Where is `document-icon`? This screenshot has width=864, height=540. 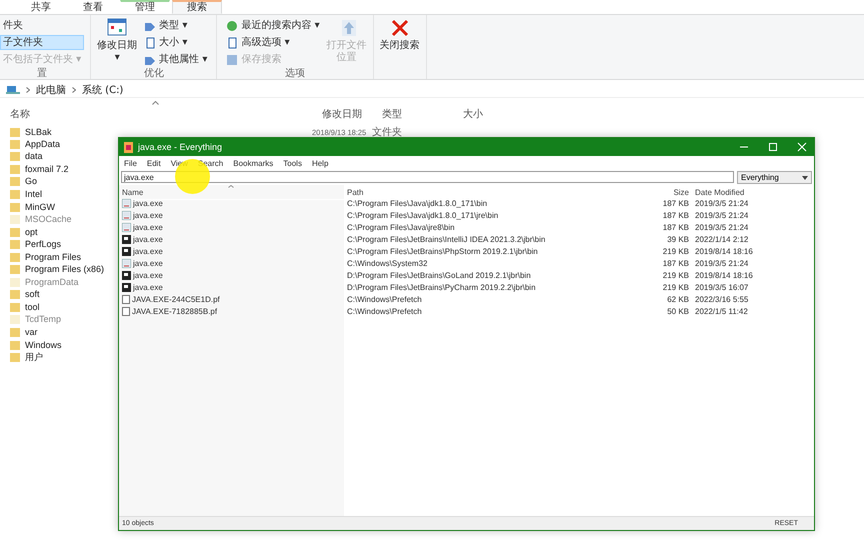 document-icon is located at coordinates (232, 42).